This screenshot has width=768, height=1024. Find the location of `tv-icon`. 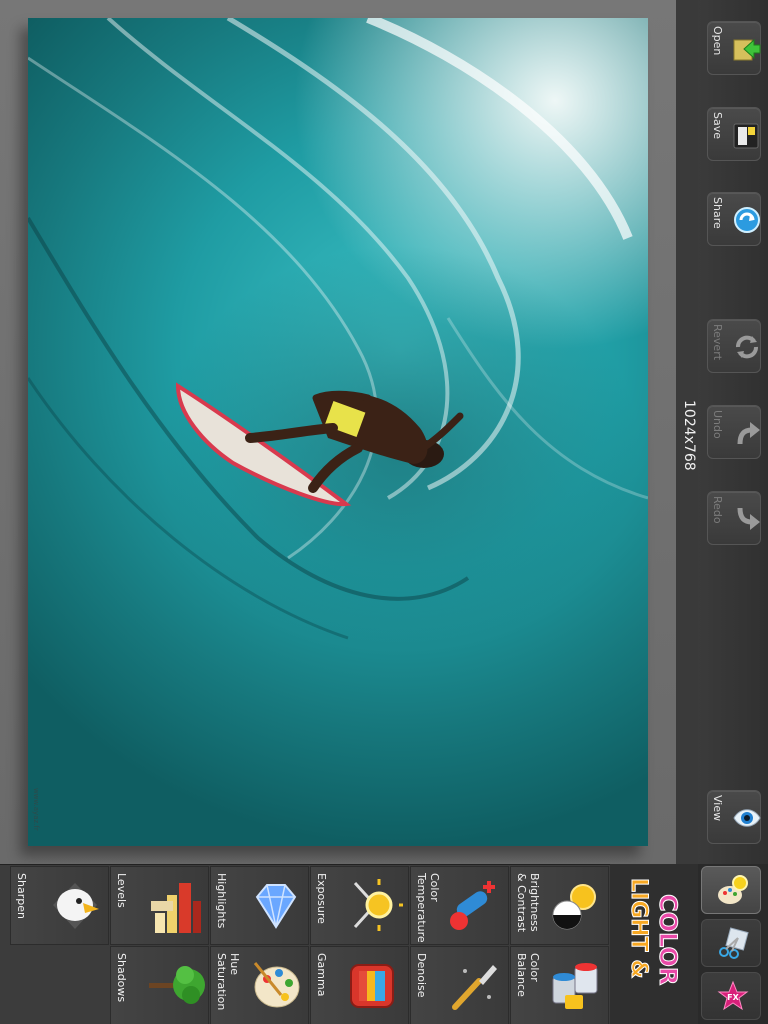

tv-icon is located at coordinates (372, 986).